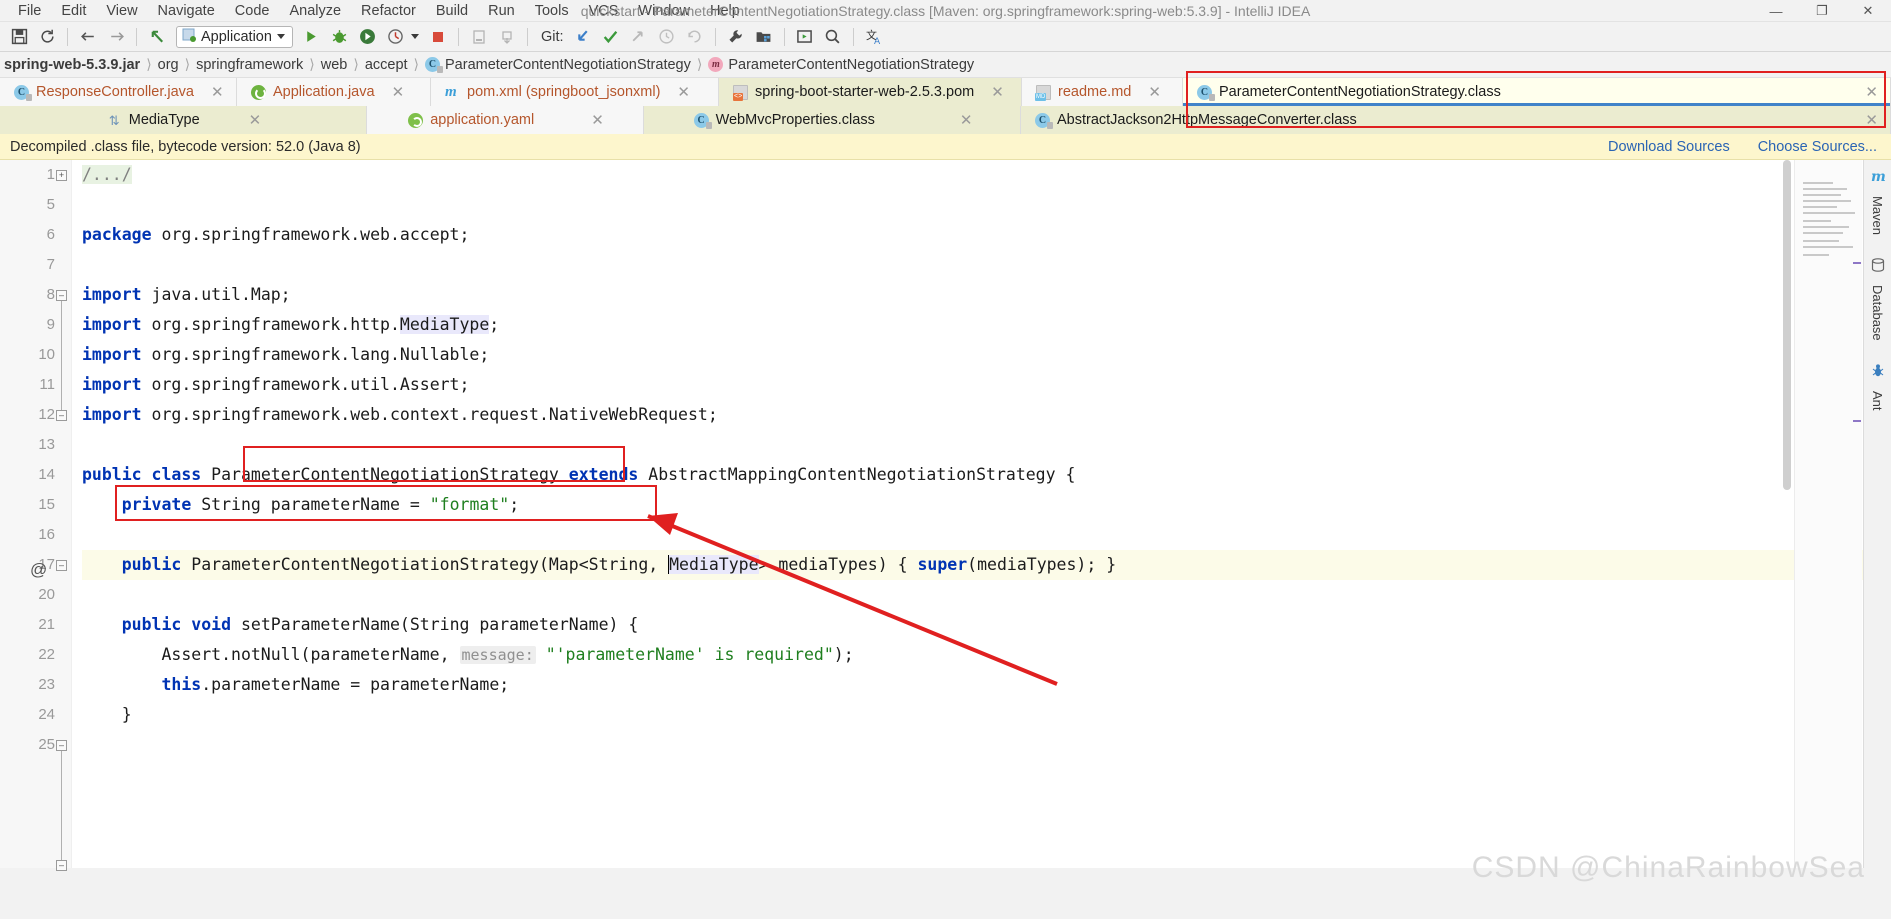  What do you see at coordinates (1878, 178) in the screenshot?
I see `maven-tool-icon: m` at bounding box center [1878, 178].